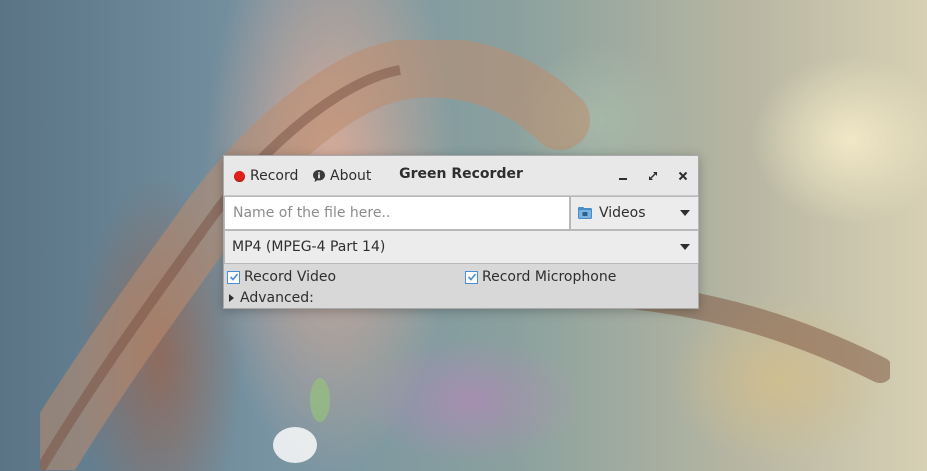  What do you see at coordinates (549, 277) in the screenshot?
I see `record-microphone-label: Record Microphone` at bounding box center [549, 277].